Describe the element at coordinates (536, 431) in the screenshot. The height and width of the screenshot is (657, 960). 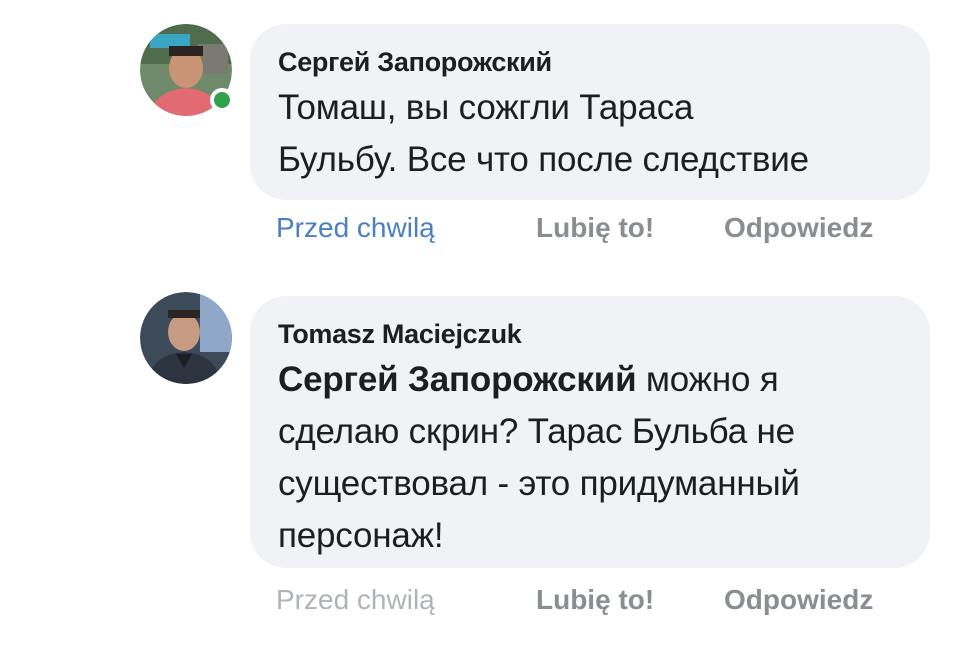
I see `comment-text-line: сделаю скрин? Тарас Бульба не` at that location.